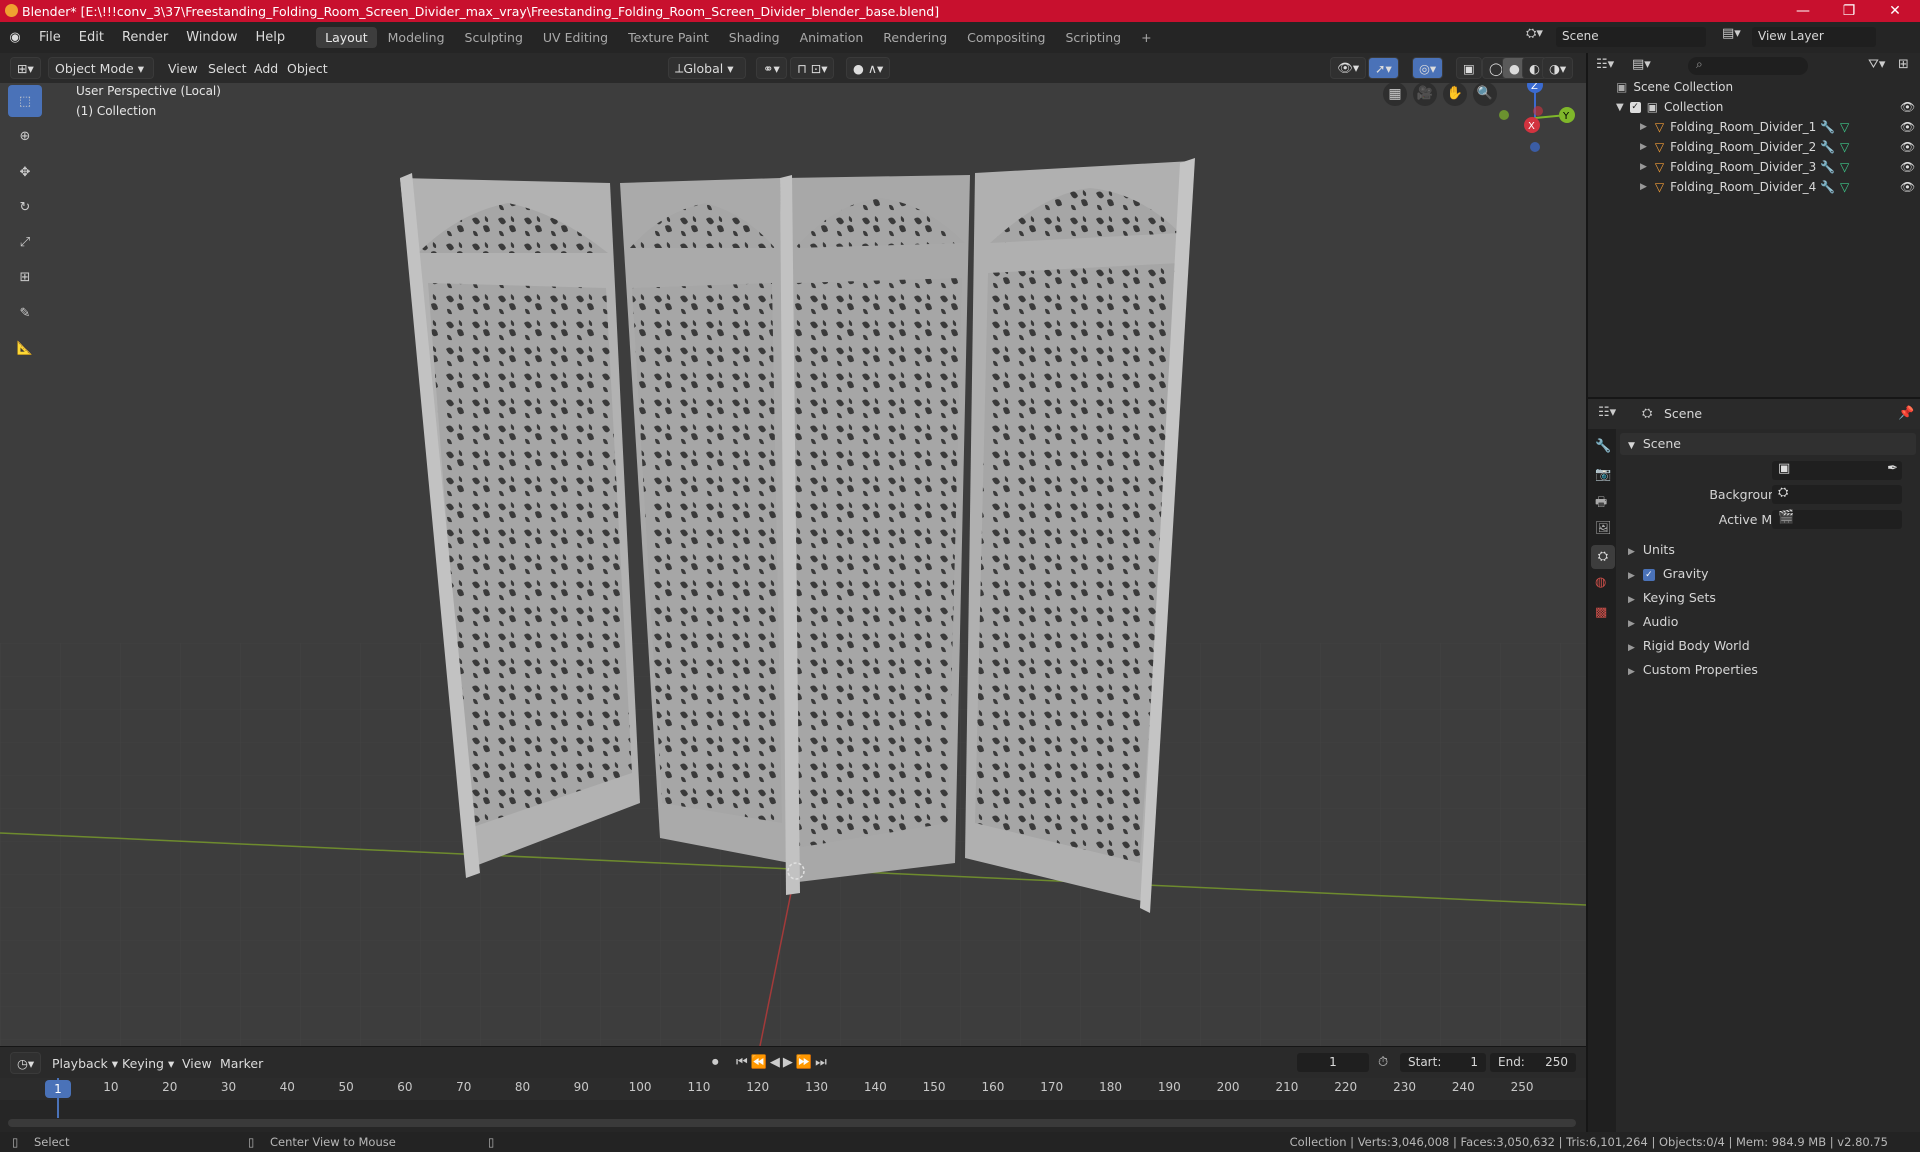 This screenshot has height=1152, width=1920. What do you see at coordinates (575, 37) in the screenshot?
I see `tab-uv-editing: UV Editing` at bounding box center [575, 37].